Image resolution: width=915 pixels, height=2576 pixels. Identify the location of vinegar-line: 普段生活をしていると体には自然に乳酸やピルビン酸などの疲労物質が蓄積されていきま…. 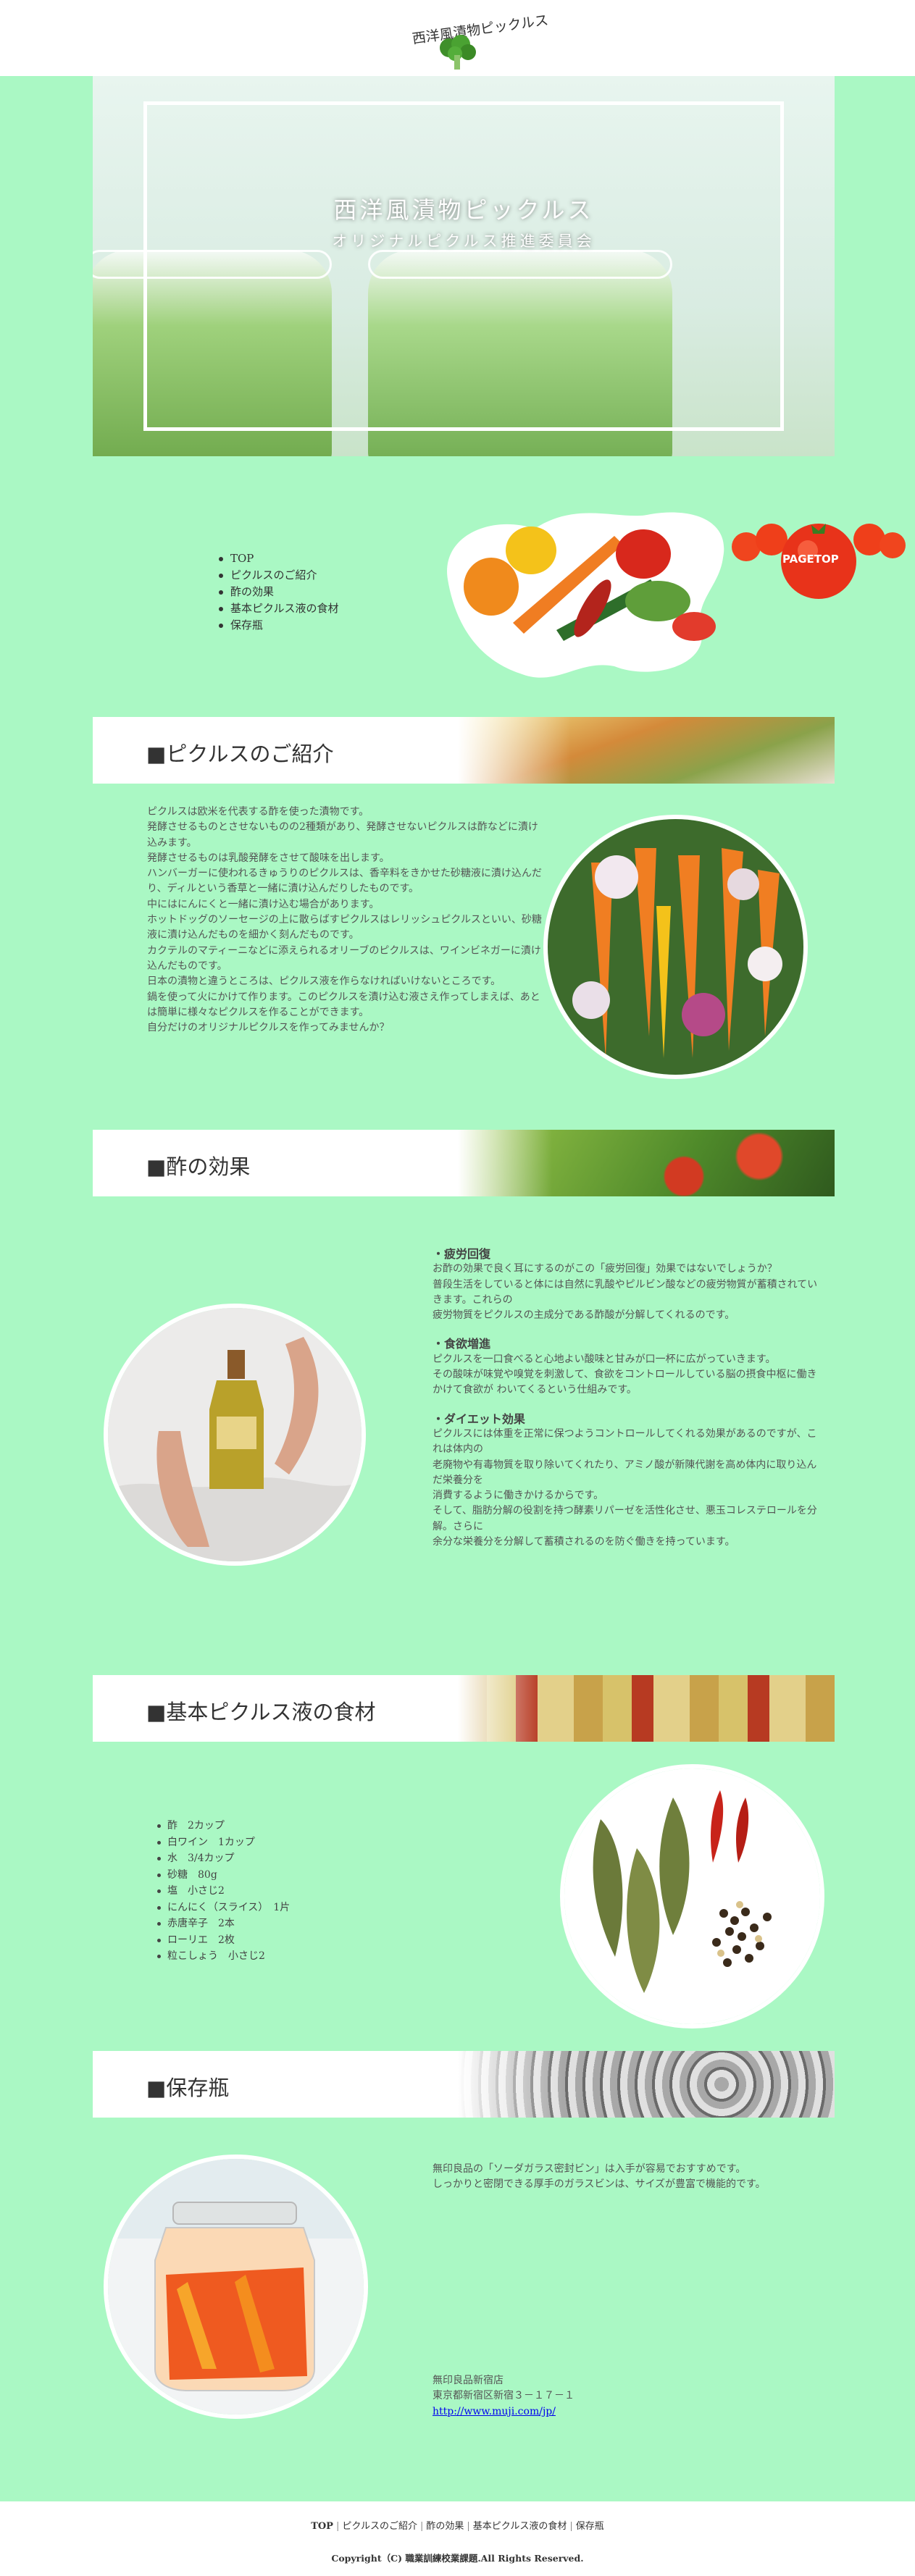
(625, 1292).